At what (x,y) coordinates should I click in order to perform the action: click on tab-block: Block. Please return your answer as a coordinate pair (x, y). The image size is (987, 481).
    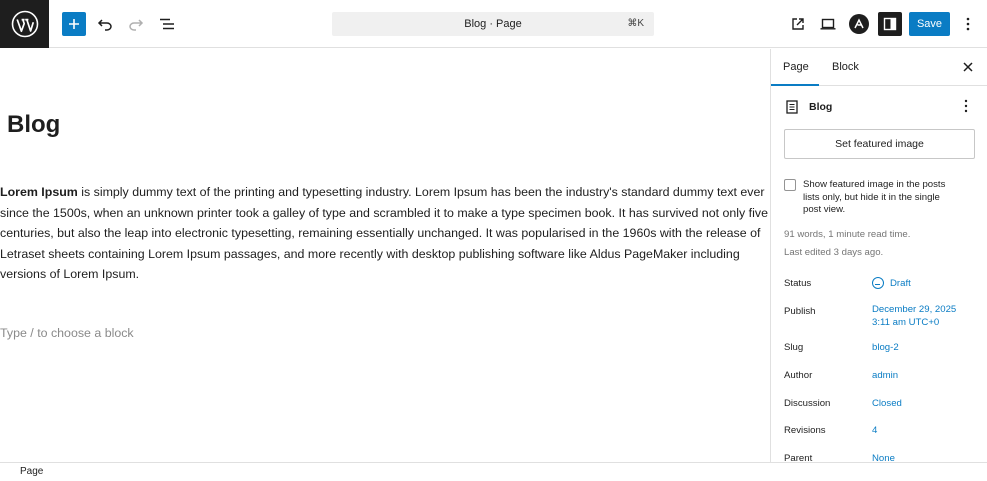
    Looking at the image, I should click on (845, 67).